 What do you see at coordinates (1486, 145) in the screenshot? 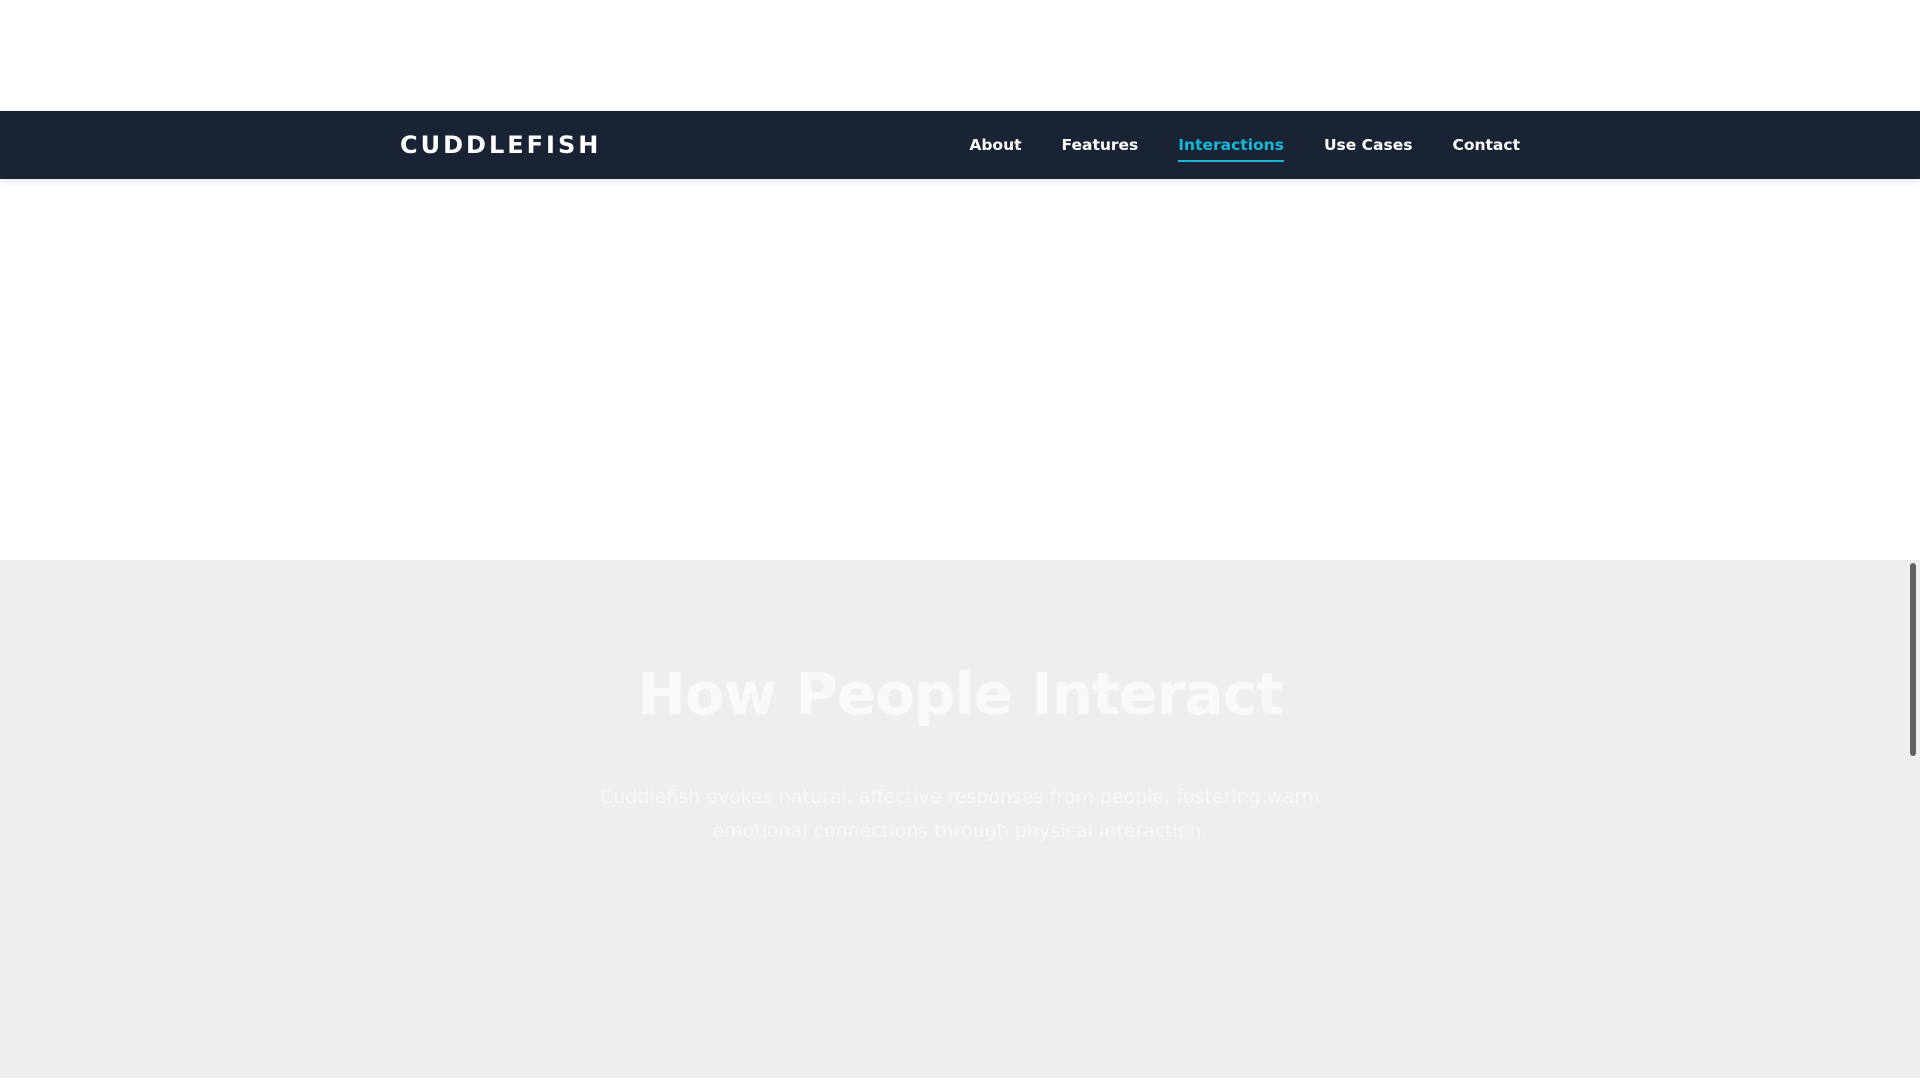
I see `nav-link-contact: Contact` at bounding box center [1486, 145].